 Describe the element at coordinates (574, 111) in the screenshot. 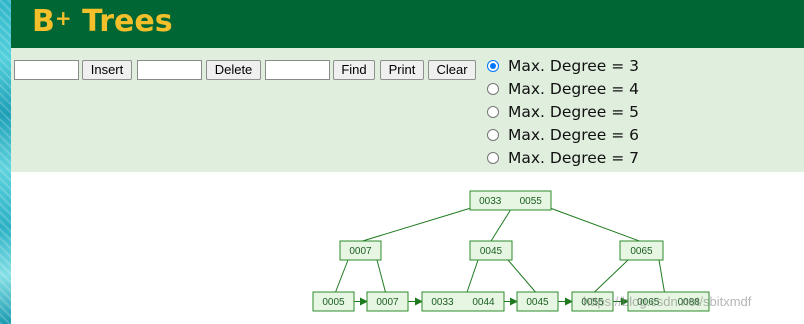

I see `degree-option-label: Max. Degree = 5` at that location.